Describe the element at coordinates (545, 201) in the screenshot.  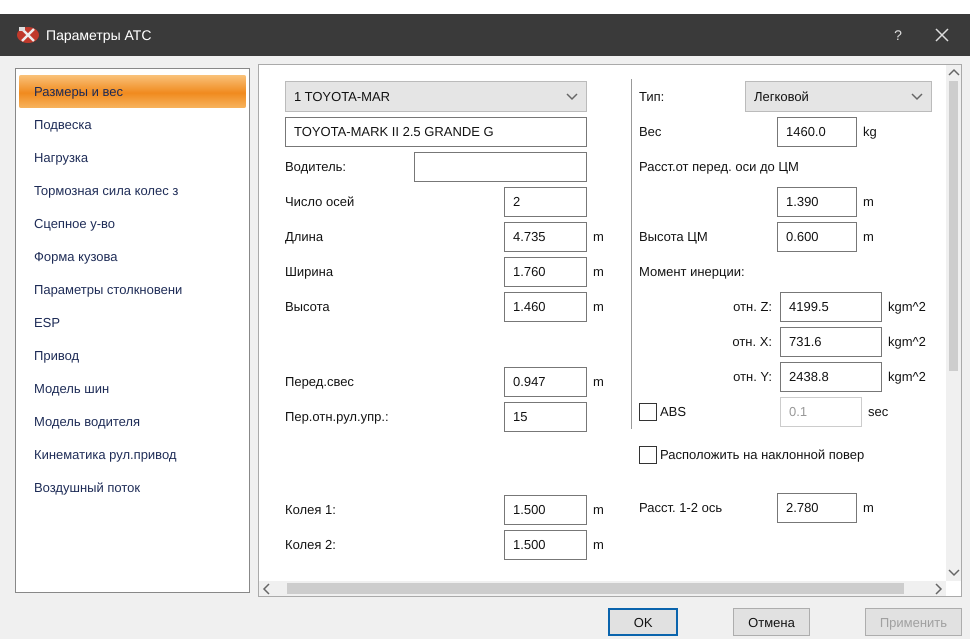
I see `input-field: 2` at that location.